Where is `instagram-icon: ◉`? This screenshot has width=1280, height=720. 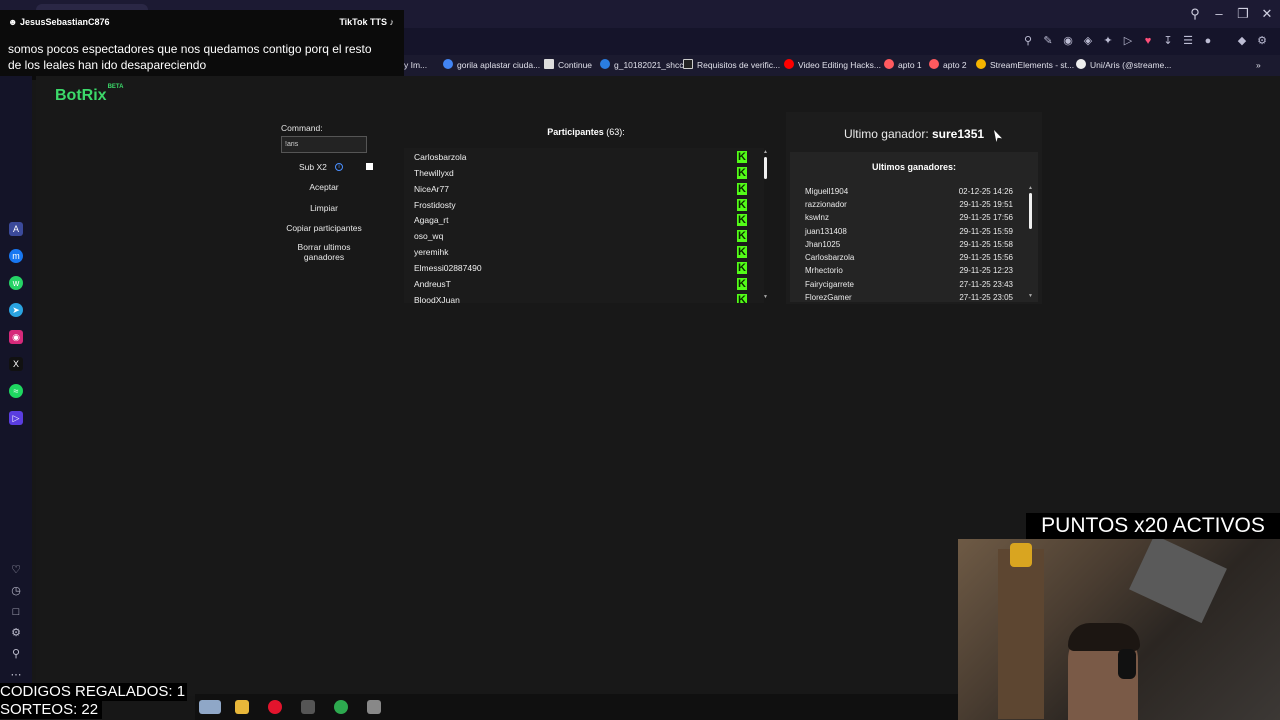
instagram-icon: ◉ is located at coordinates (16, 337).